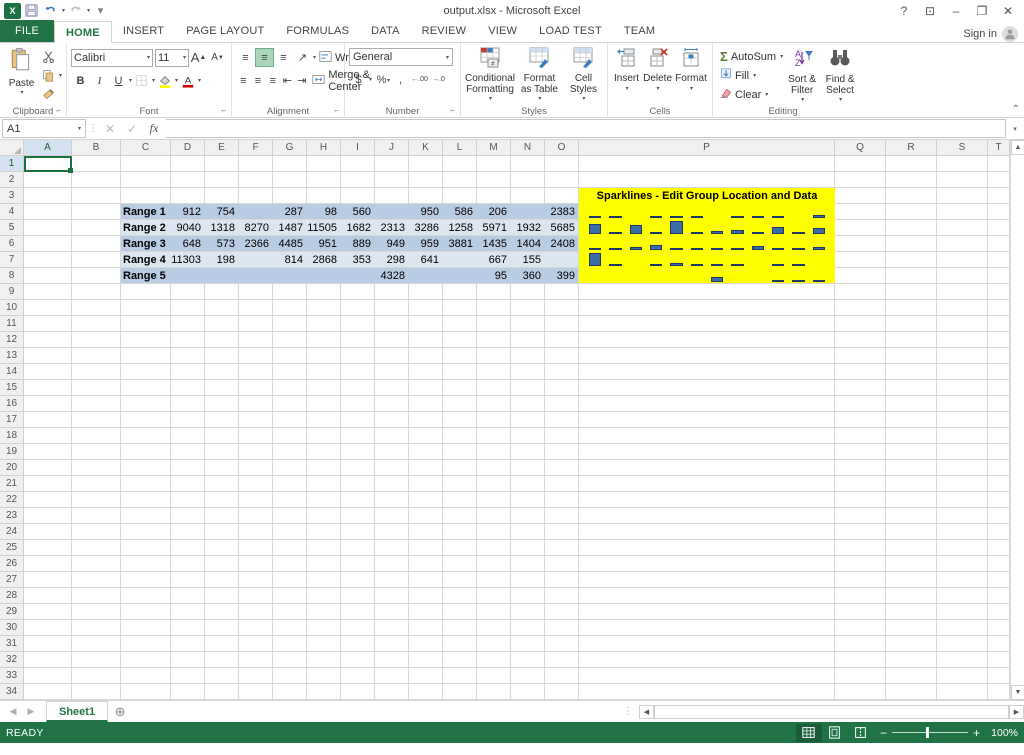 Image resolution: width=1024 pixels, height=755 pixels. I want to click on column-header-q: Q, so click(860, 148).